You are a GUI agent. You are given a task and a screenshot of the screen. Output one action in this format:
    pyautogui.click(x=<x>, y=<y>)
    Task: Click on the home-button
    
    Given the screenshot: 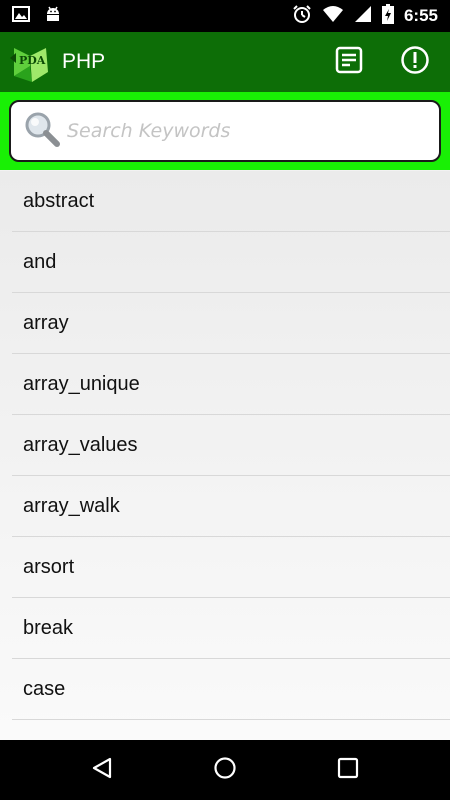 What is the action you would take?
    pyautogui.click(x=225, y=770)
    